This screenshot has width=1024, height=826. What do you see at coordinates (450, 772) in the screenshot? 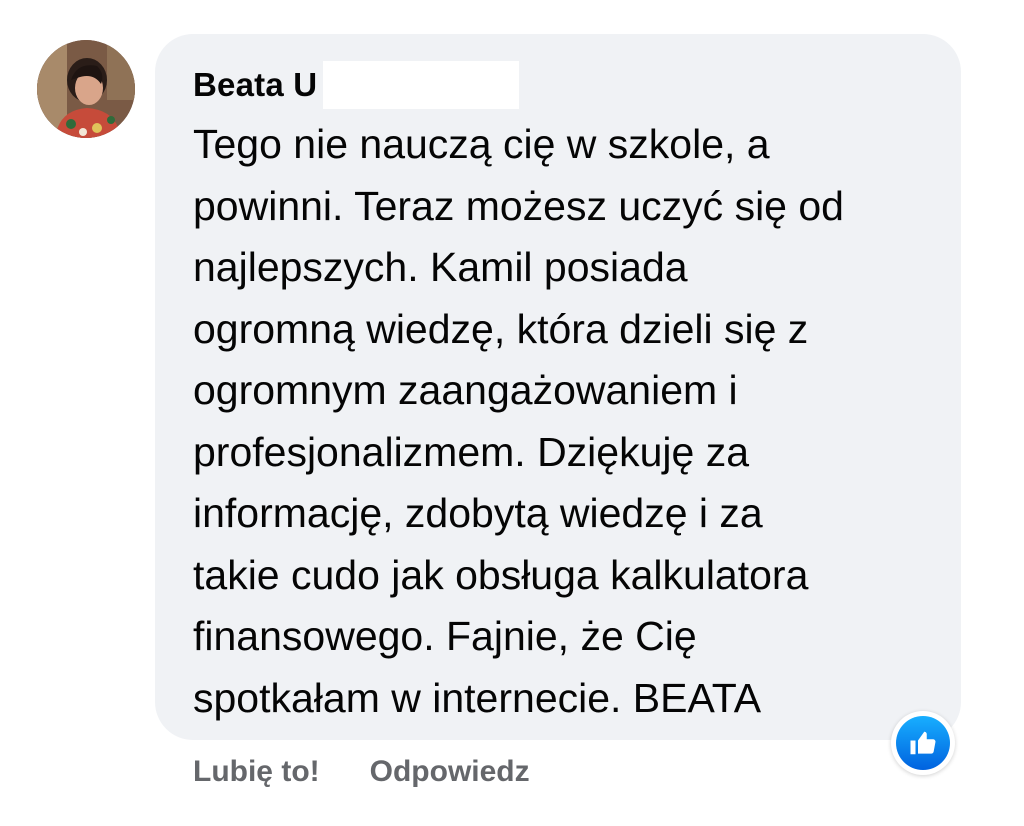
I see `reply-button: Odpowiedz` at bounding box center [450, 772].